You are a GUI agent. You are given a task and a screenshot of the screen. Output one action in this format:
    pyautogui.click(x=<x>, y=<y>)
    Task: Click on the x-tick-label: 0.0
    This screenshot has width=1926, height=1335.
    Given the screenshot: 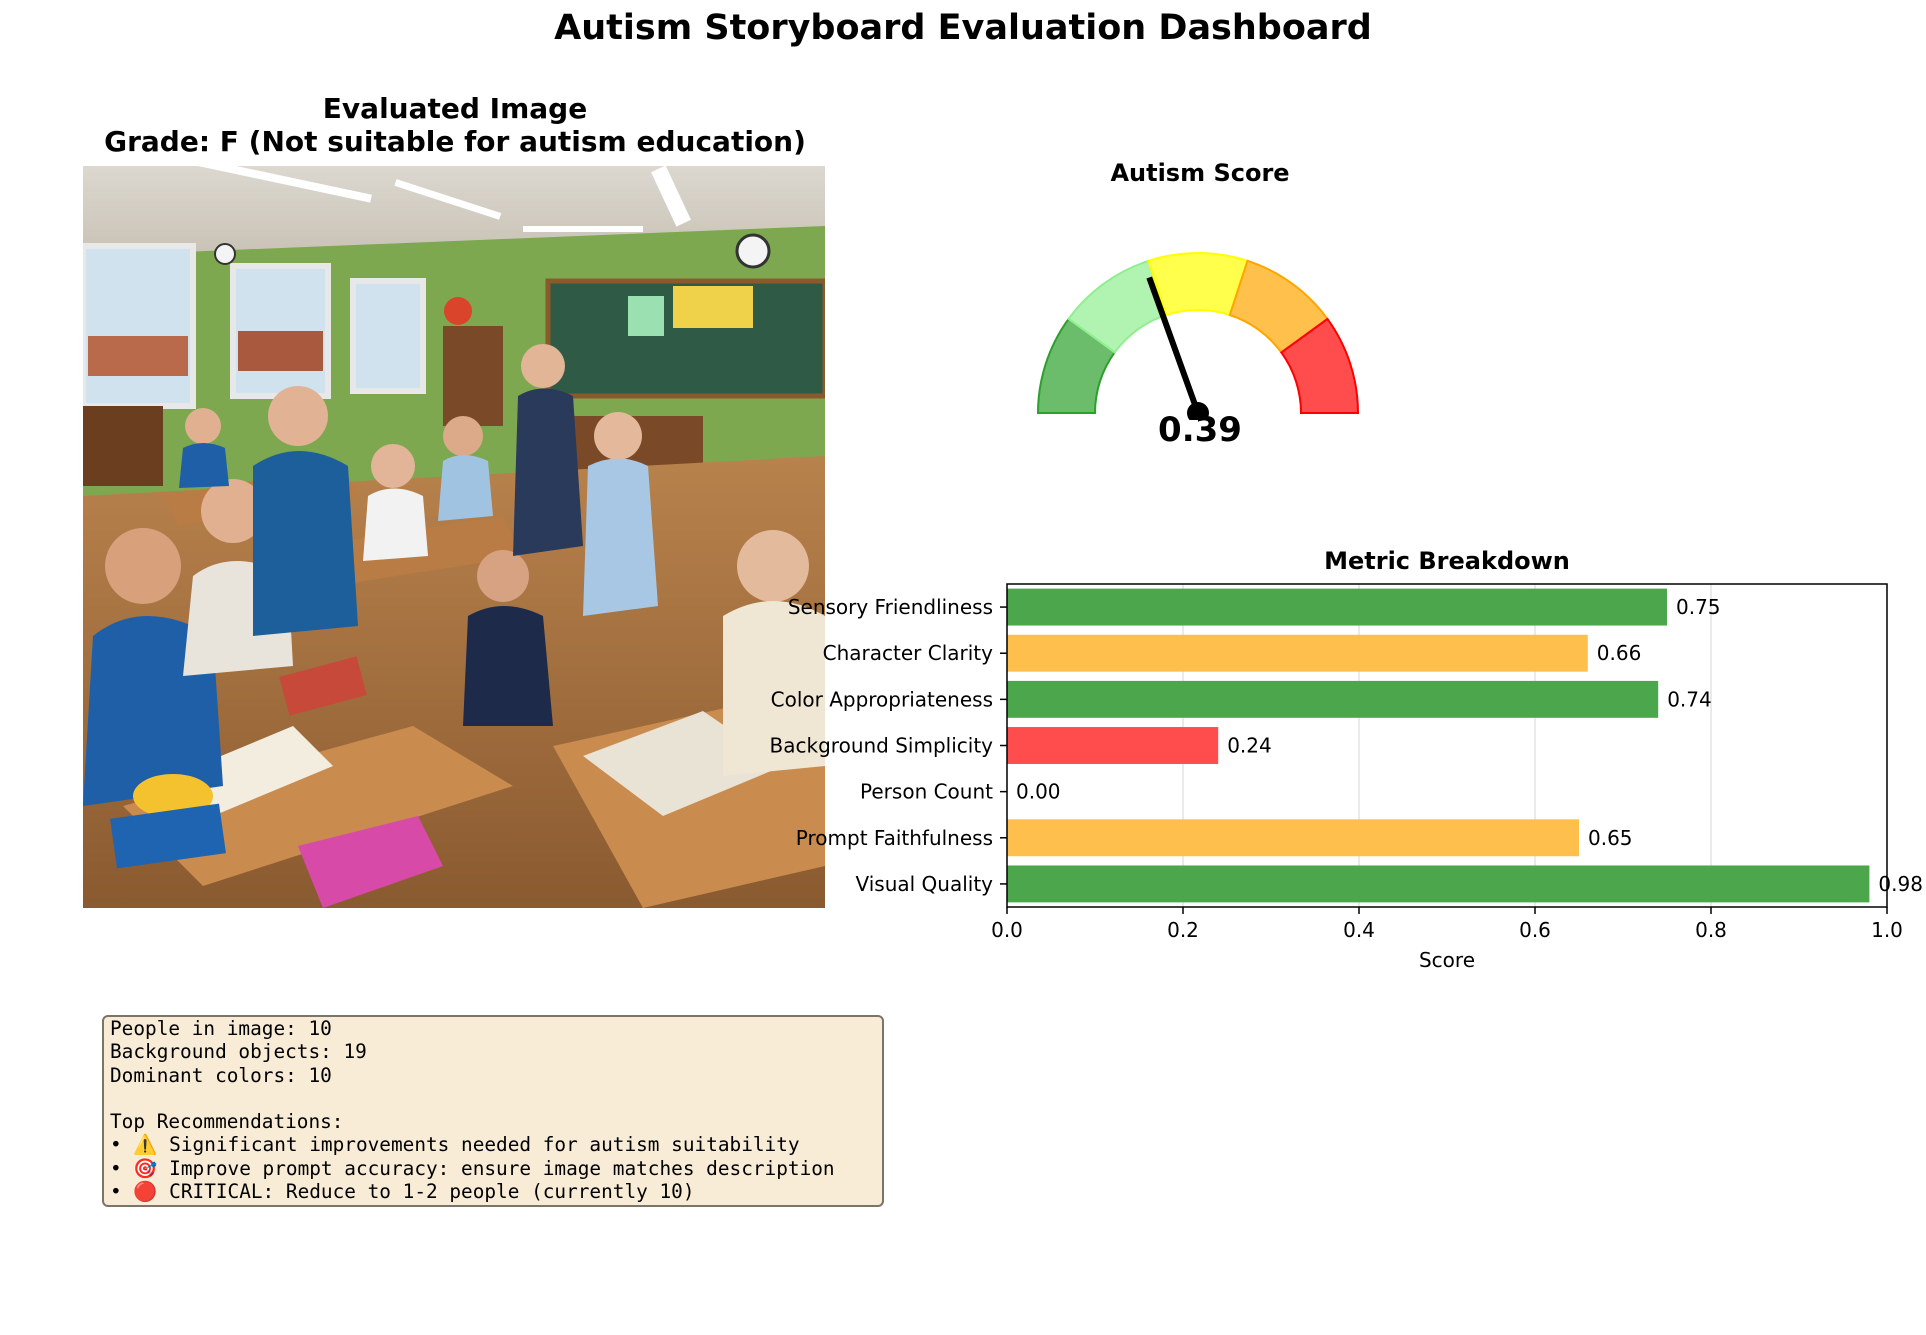 What is the action you would take?
    pyautogui.click(x=1007, y=930)
    